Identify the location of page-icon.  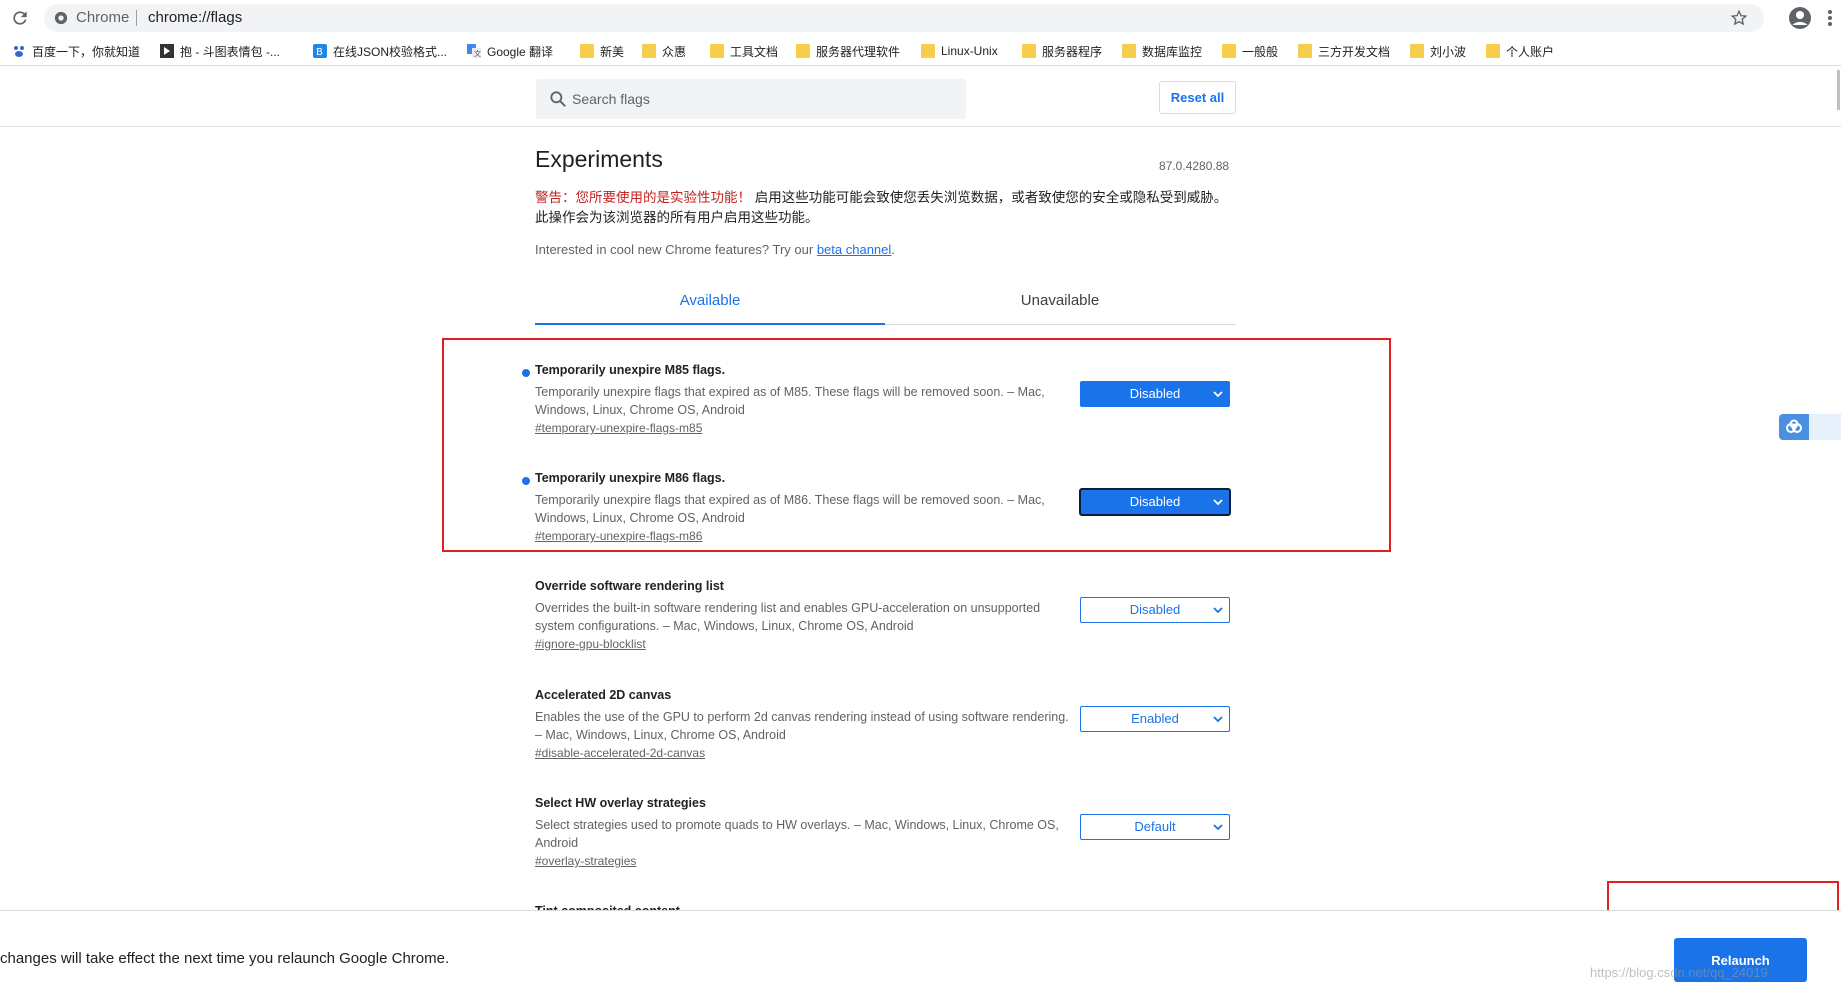
(167, 51).